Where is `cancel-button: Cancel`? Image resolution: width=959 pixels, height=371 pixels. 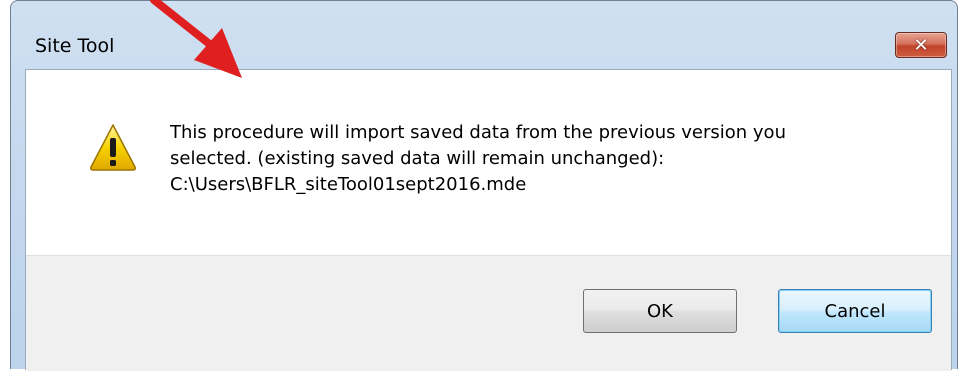
cancel-button: Cancel is located at coordinates (855, 311).